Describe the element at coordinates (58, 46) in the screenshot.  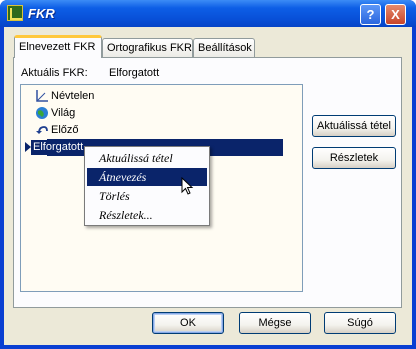
I see `tab-named-ucs: Elnevezett FKR` at that location.